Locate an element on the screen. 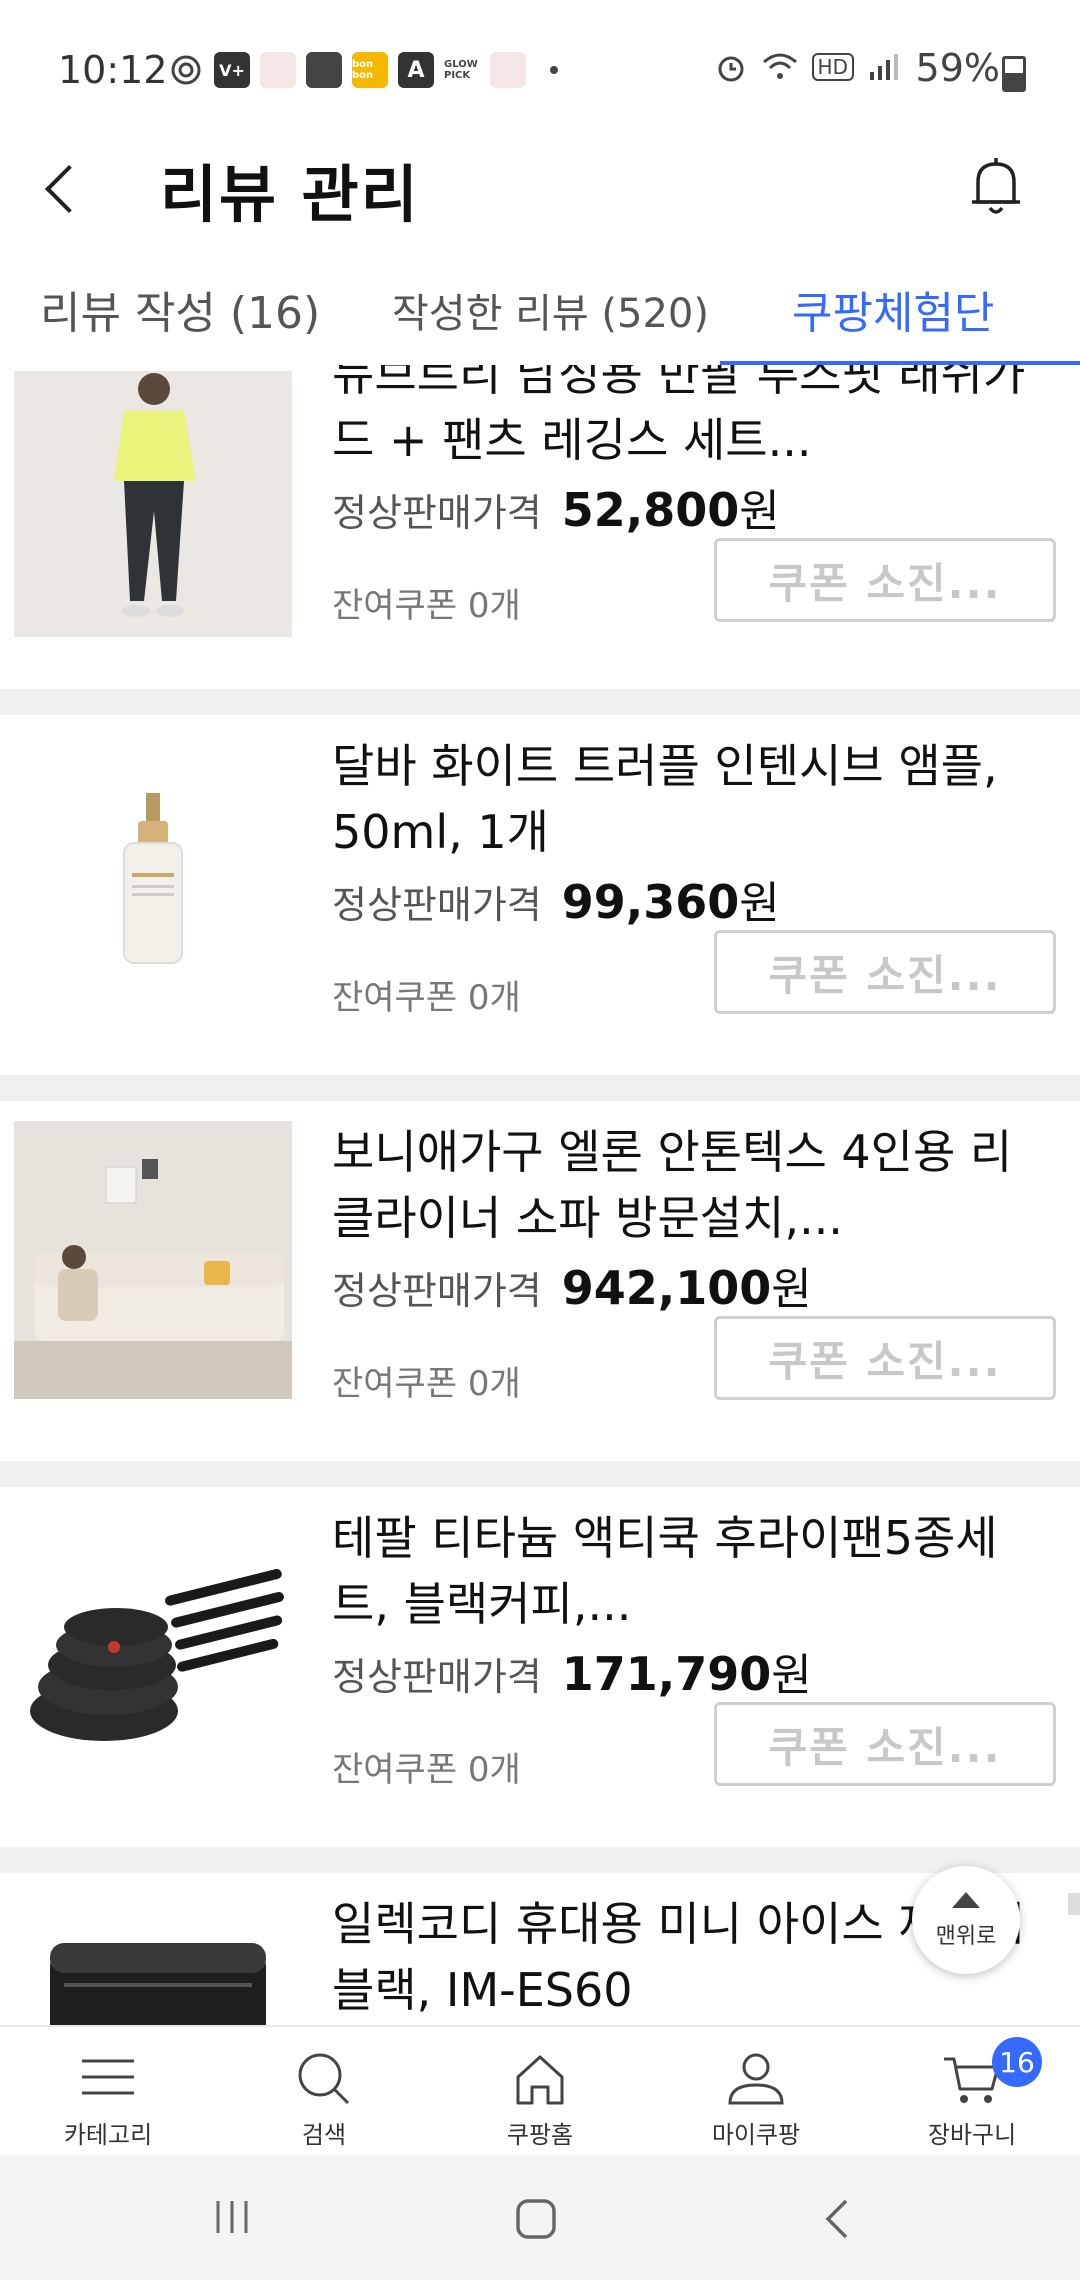  status-bar: 10:12 V+ bon bon A GLOW PICK HD 59% is located at coordinates (540, 65).